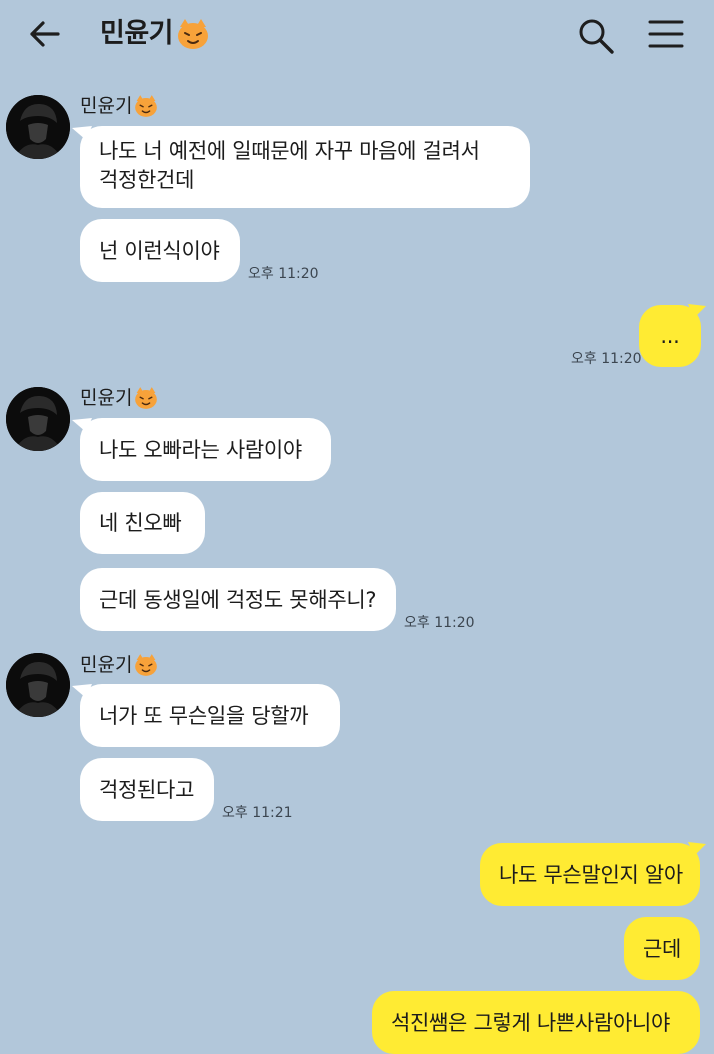 Image resolution: width=714 pixels, height=1054 pixels. What do you see at coordinates (160, 250) in the screenshot?
I see `message-bubble: 넌 이런식이야` at bounding box center [160, 250].